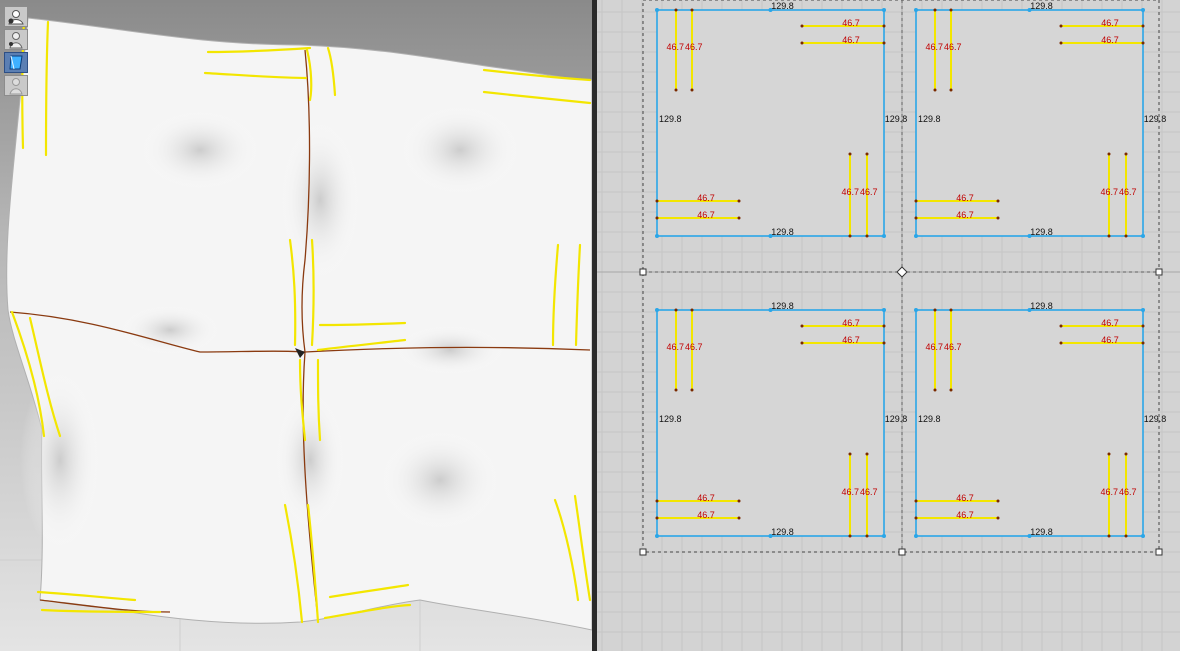 This screenshot has height=651, width=1180. I want to click on tool-palette, so click(16, 52).